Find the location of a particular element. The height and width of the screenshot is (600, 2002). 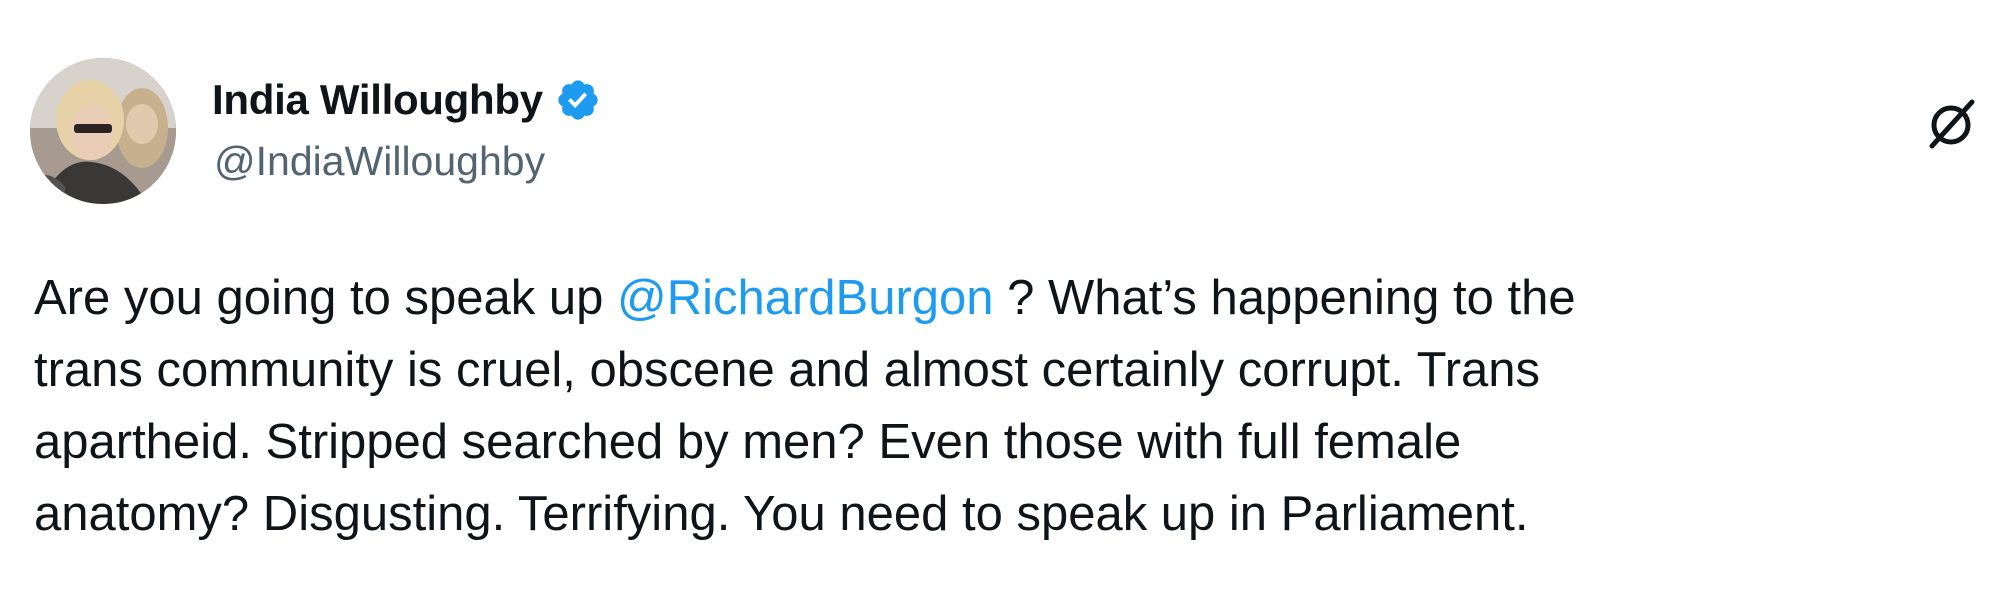

tweet-text-segment: ? What’s happening to the is located at coordinates (1284, 298).